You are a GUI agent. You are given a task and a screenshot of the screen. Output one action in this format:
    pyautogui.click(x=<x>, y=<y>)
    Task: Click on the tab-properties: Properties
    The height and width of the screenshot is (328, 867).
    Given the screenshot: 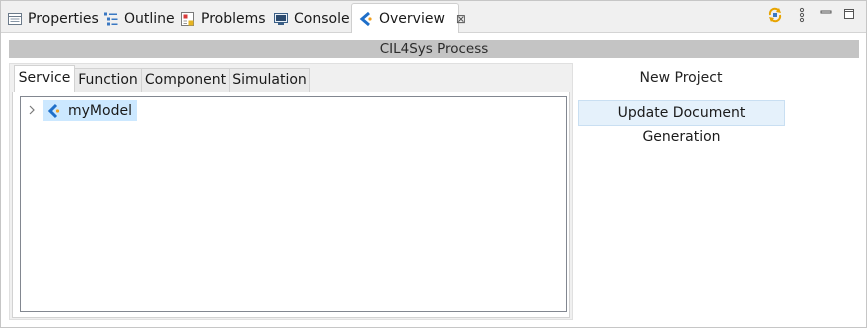 What is the action you would take?
    pyautogui.click(x=50, y=18)
    